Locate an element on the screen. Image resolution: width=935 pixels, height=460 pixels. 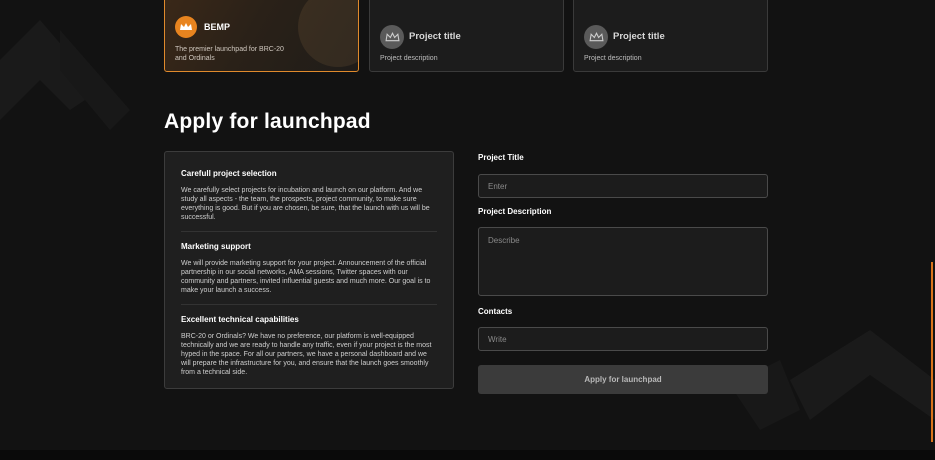
project-description-label: Project Description is located at coordinates (515, 211).